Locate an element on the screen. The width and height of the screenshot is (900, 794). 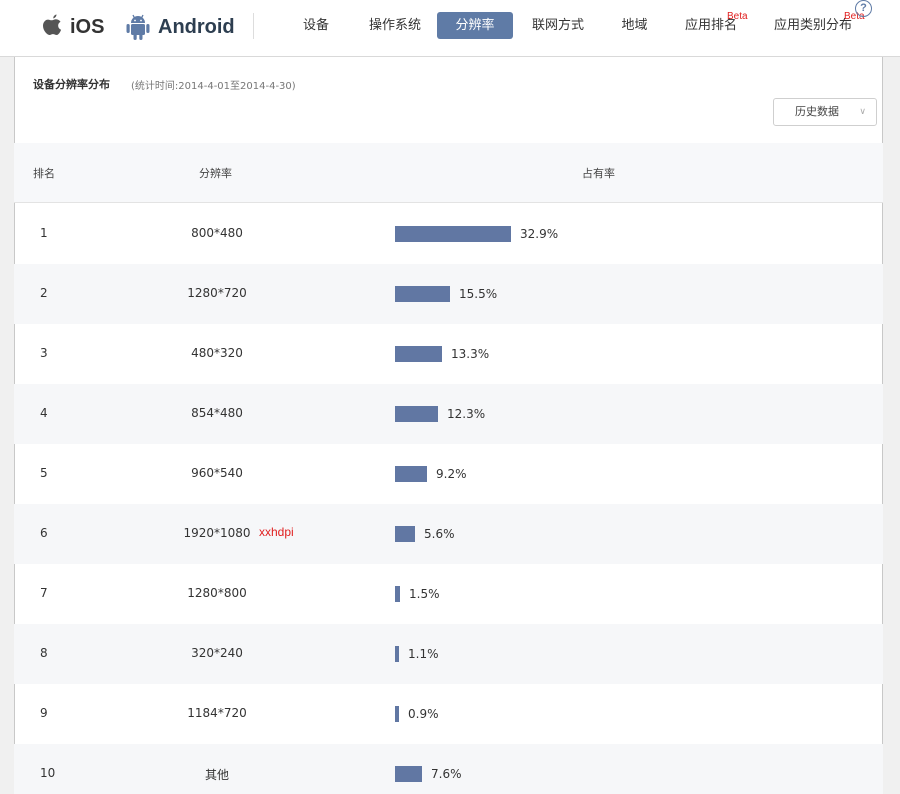
row-rank: 4 is located at coordinates (44, 413).